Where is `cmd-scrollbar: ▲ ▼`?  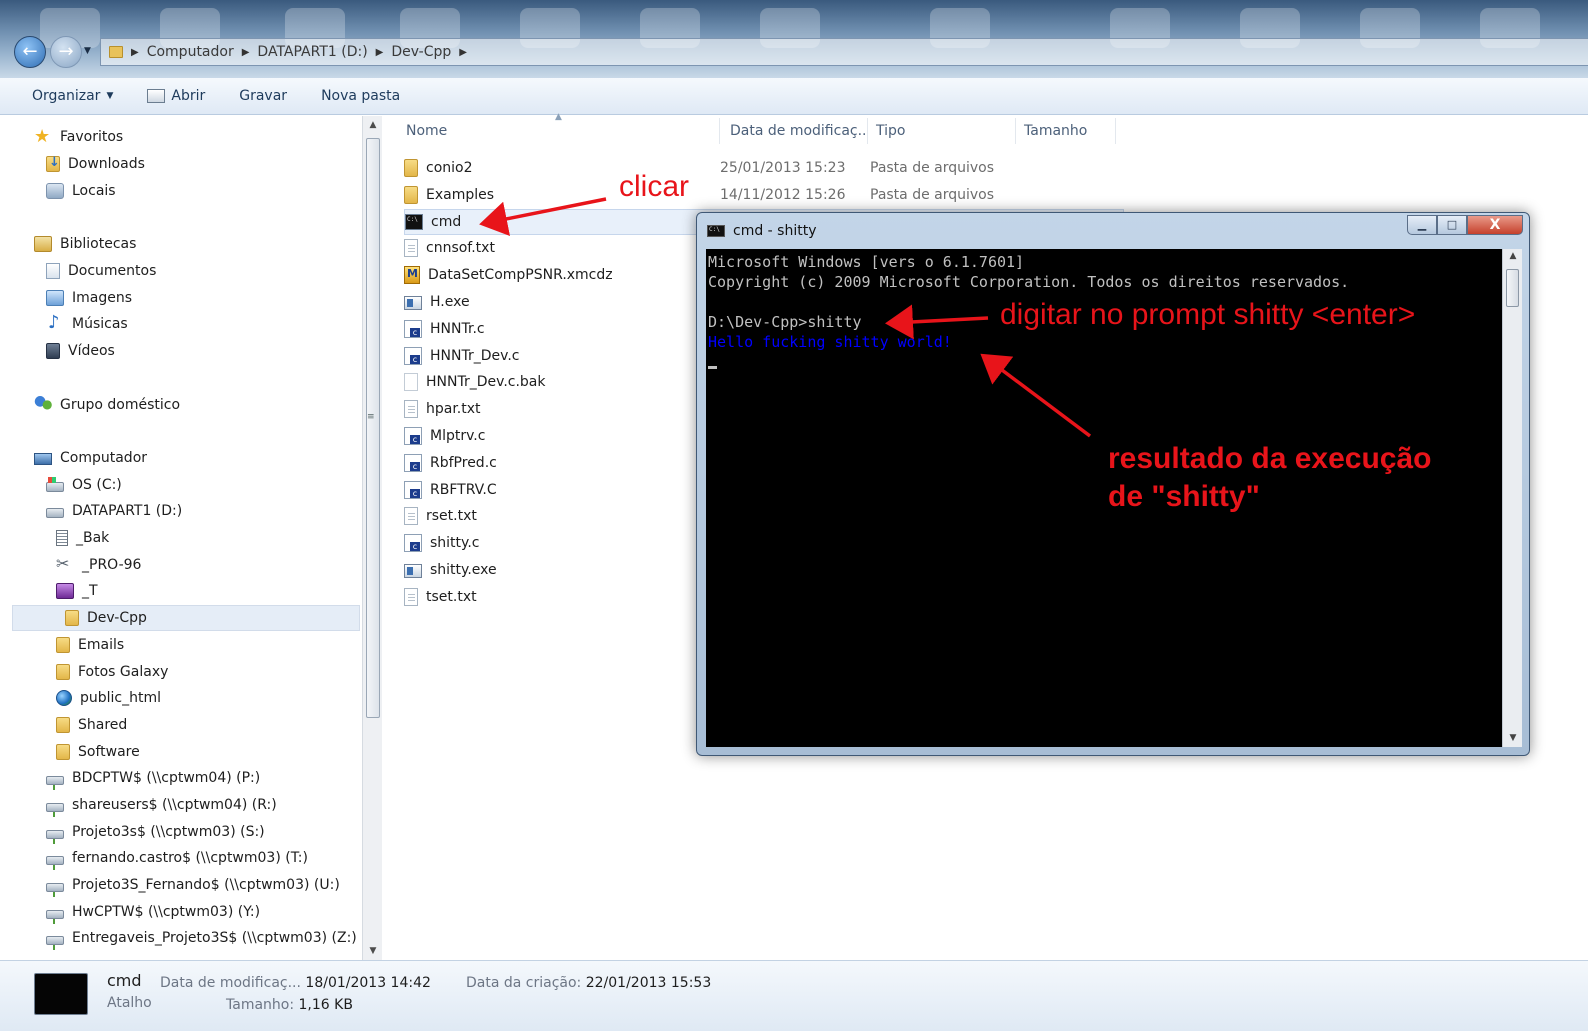
cmd-scrollbar: ▲ ▼ is located at coordinates (1512, 498).